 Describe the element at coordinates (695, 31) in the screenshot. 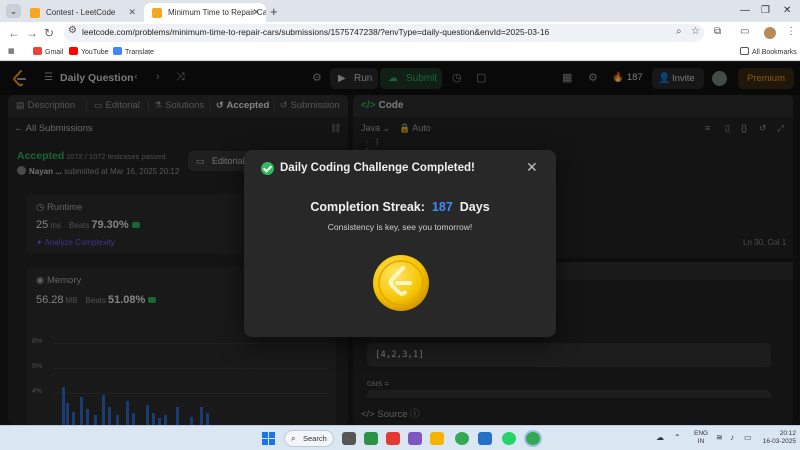

I see `bookmark-star-icon: ☆` at that location.